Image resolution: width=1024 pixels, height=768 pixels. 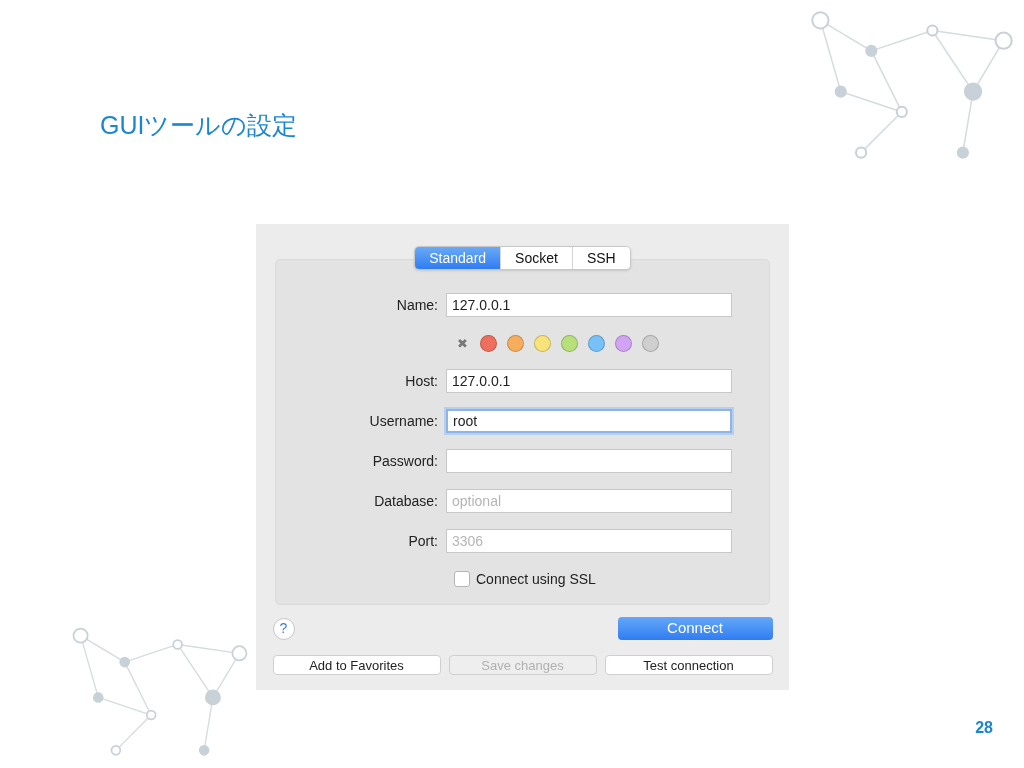 What do you see at coordinates (423, 541) in the screenshot?
I see `field-label: Port:` at bounding box center [423, 541].